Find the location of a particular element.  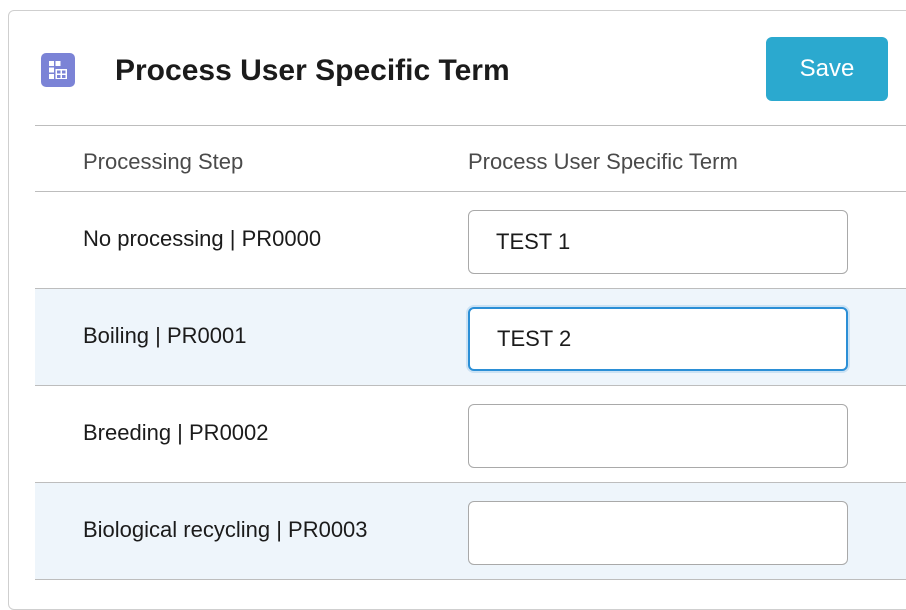

column-header-processing-step: Processing Step is located at coordinates (163, 161).